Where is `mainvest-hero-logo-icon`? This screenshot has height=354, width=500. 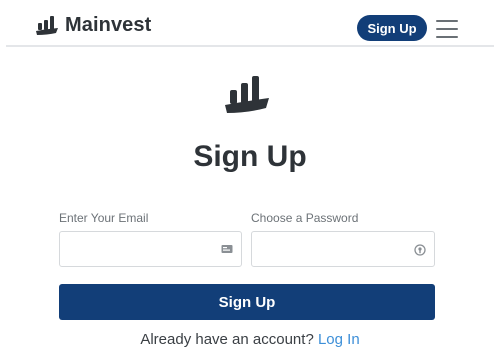
mainvest-hero-logo-icon is located at coordinates (247, 94).